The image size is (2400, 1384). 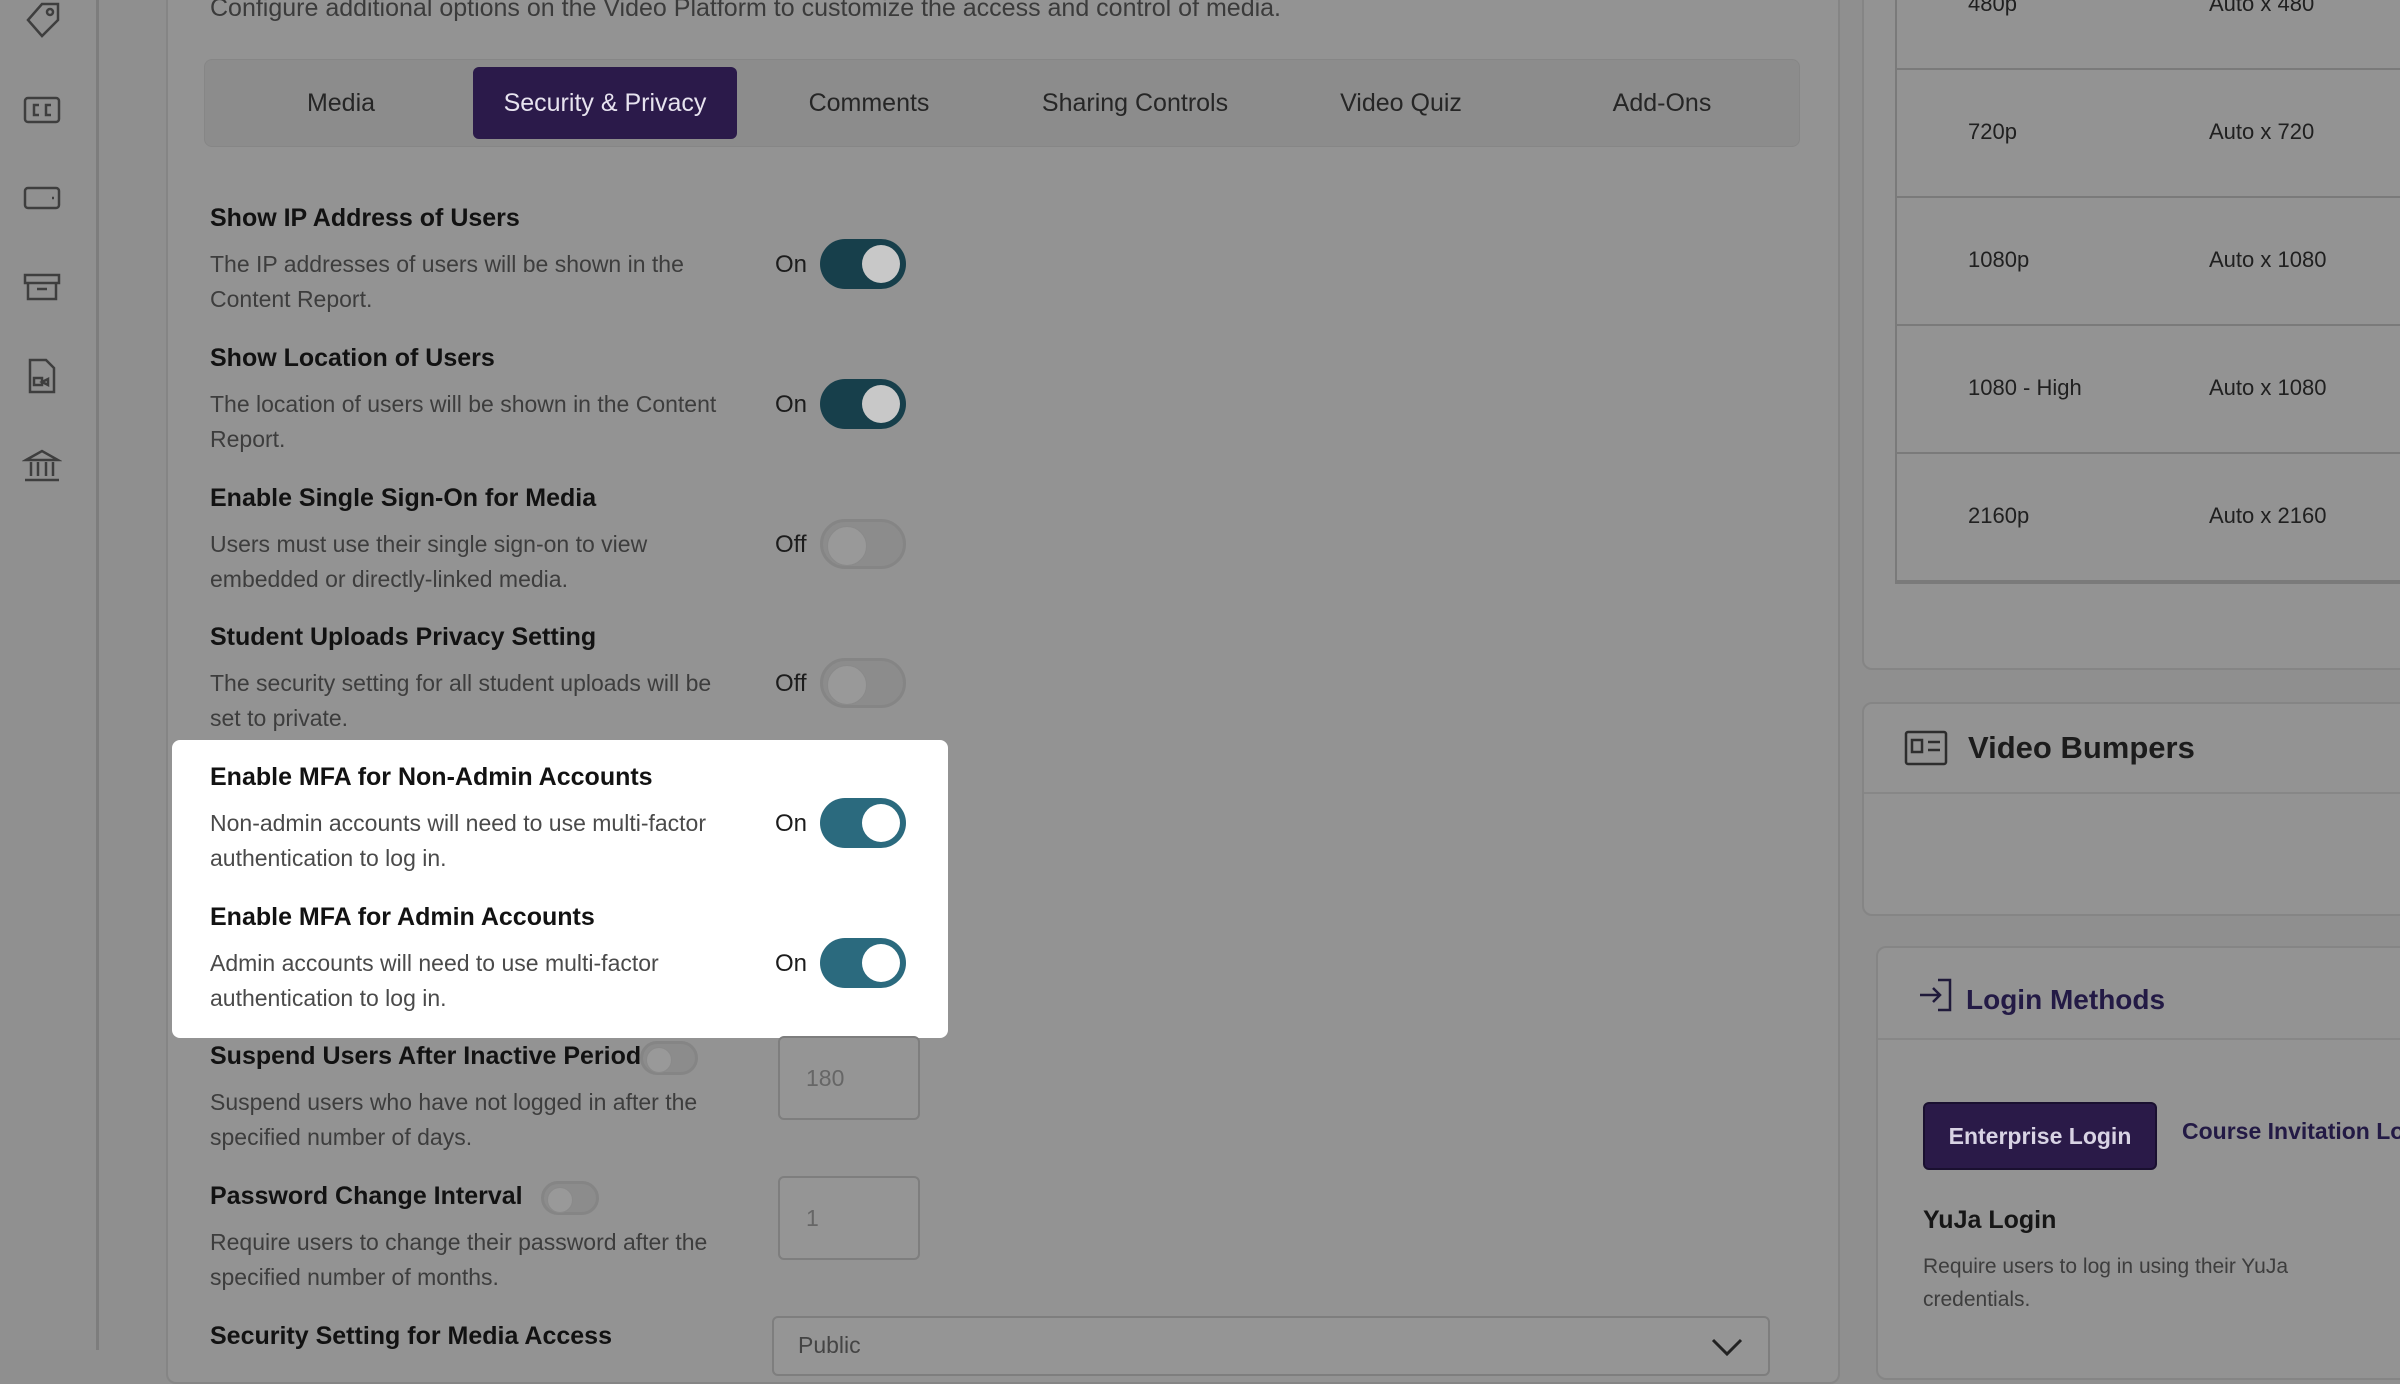 What do you see at coordinates (1999, 515) in the screenshot?
I see `resolution-name: 2160p` at bounding box center [1999, 515].